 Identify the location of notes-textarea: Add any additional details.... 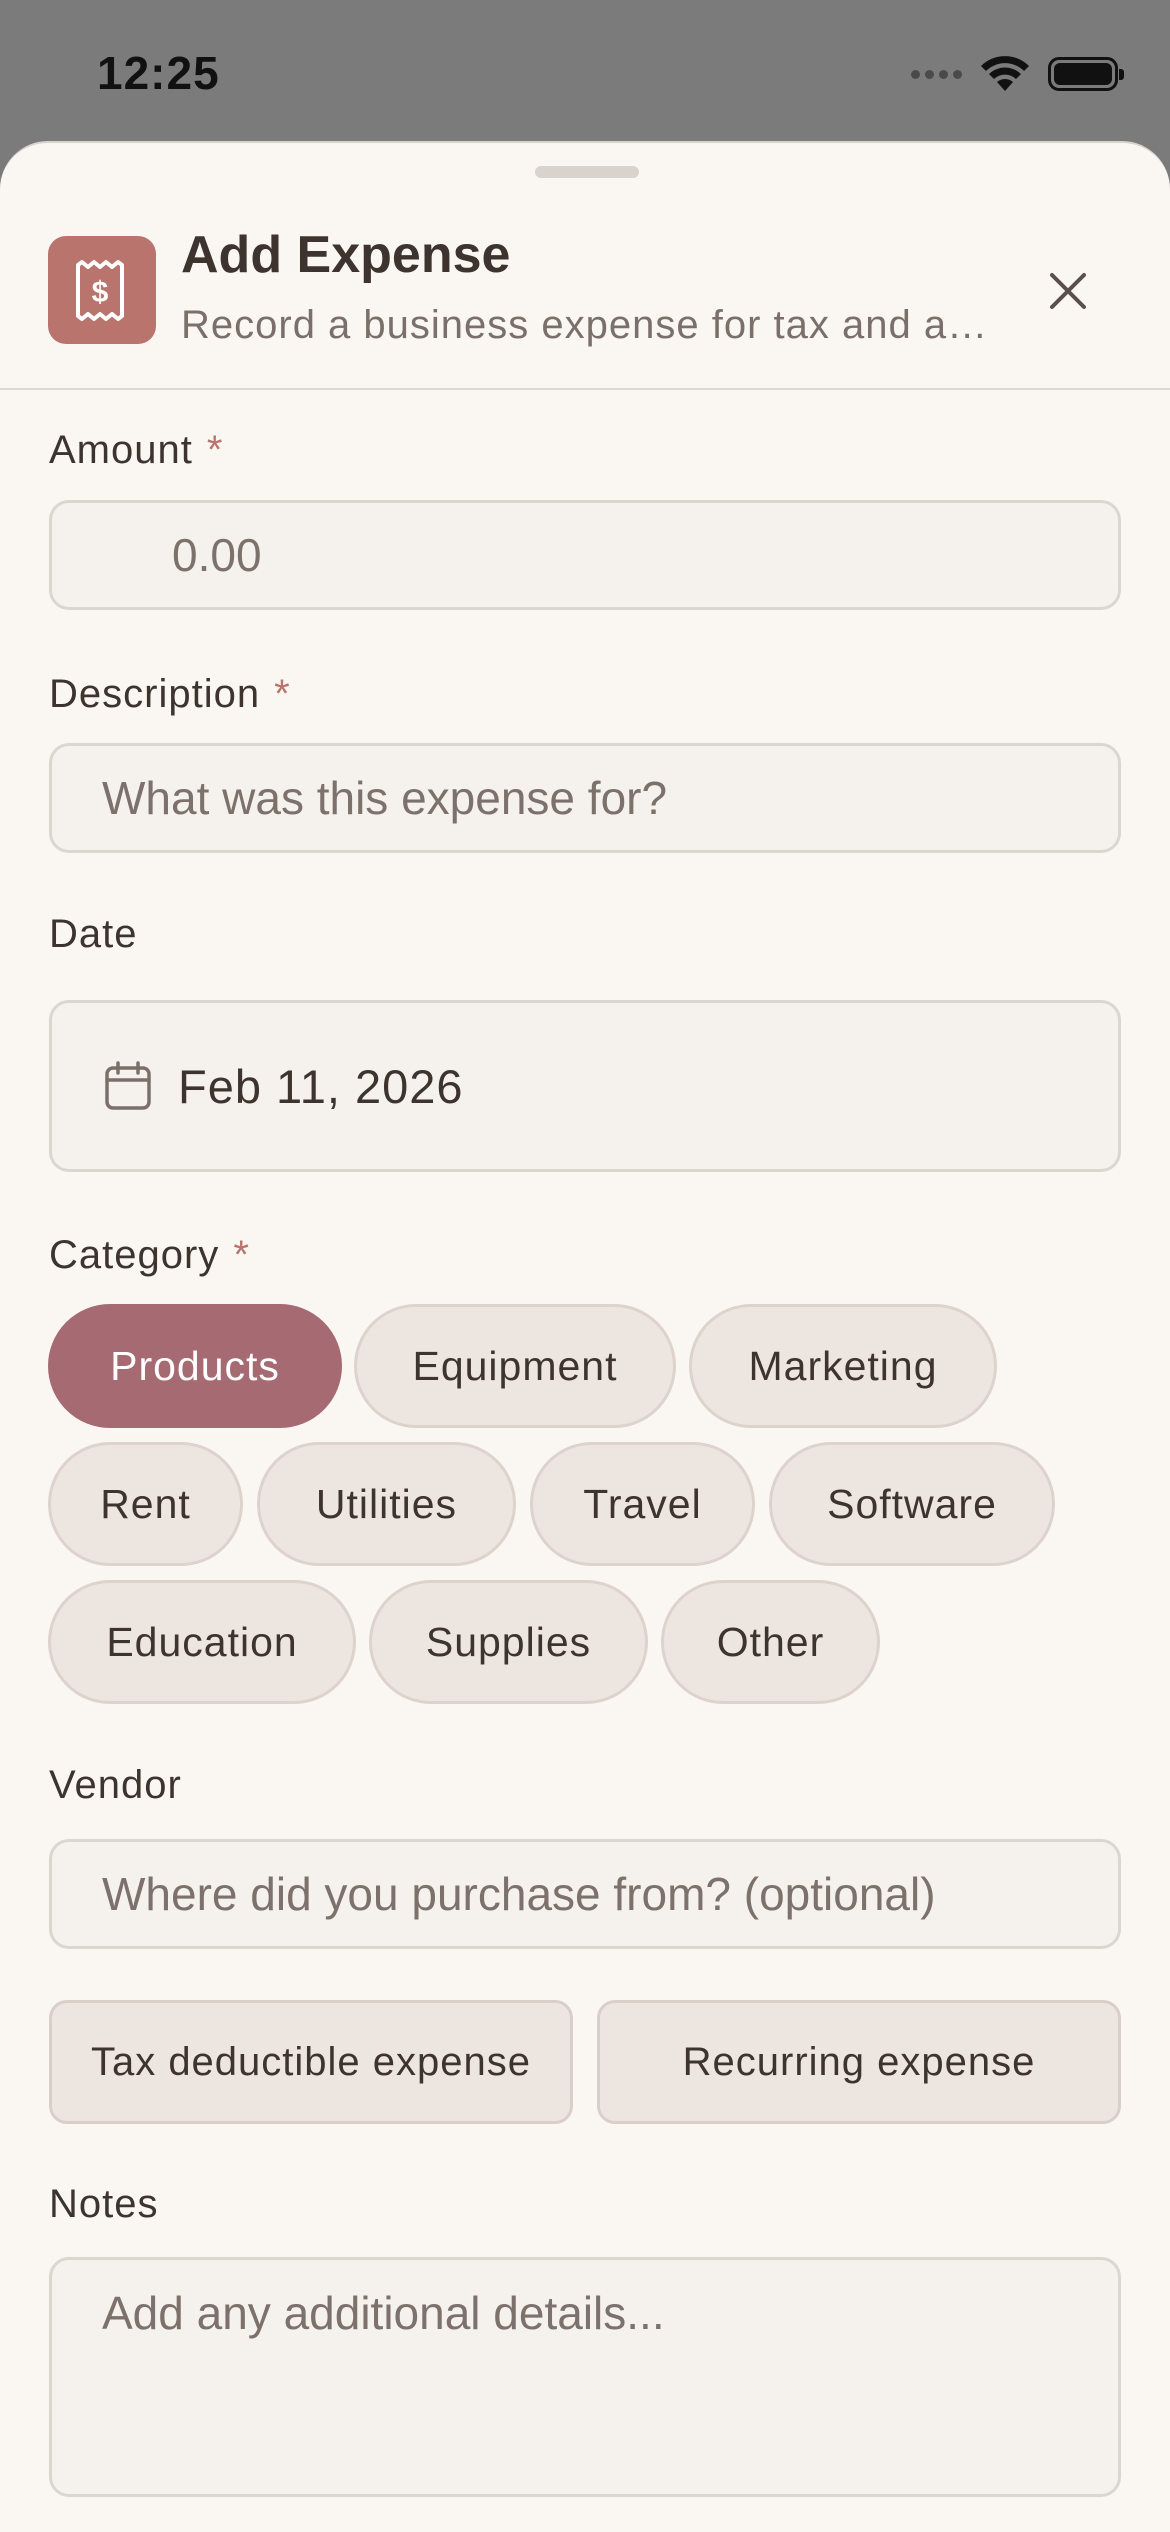
(585, 2377).